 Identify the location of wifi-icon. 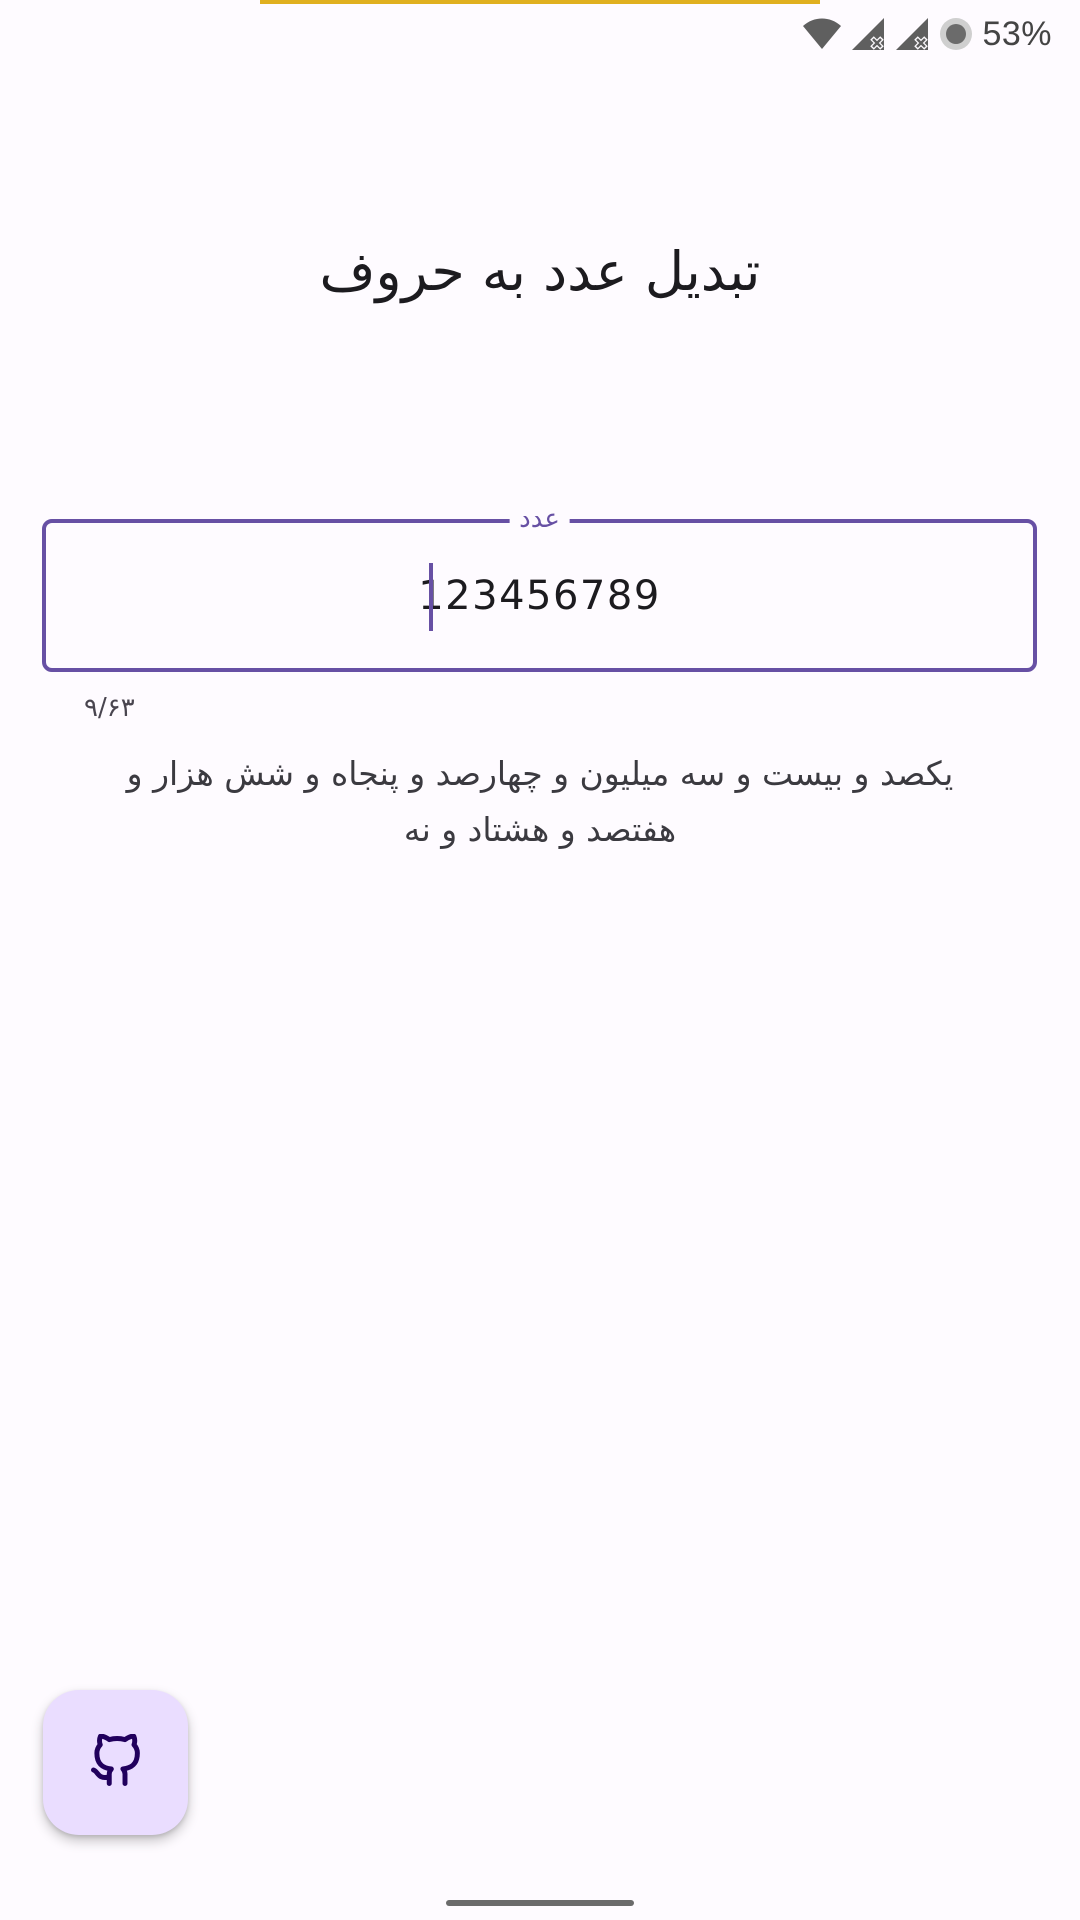
(822, 34).